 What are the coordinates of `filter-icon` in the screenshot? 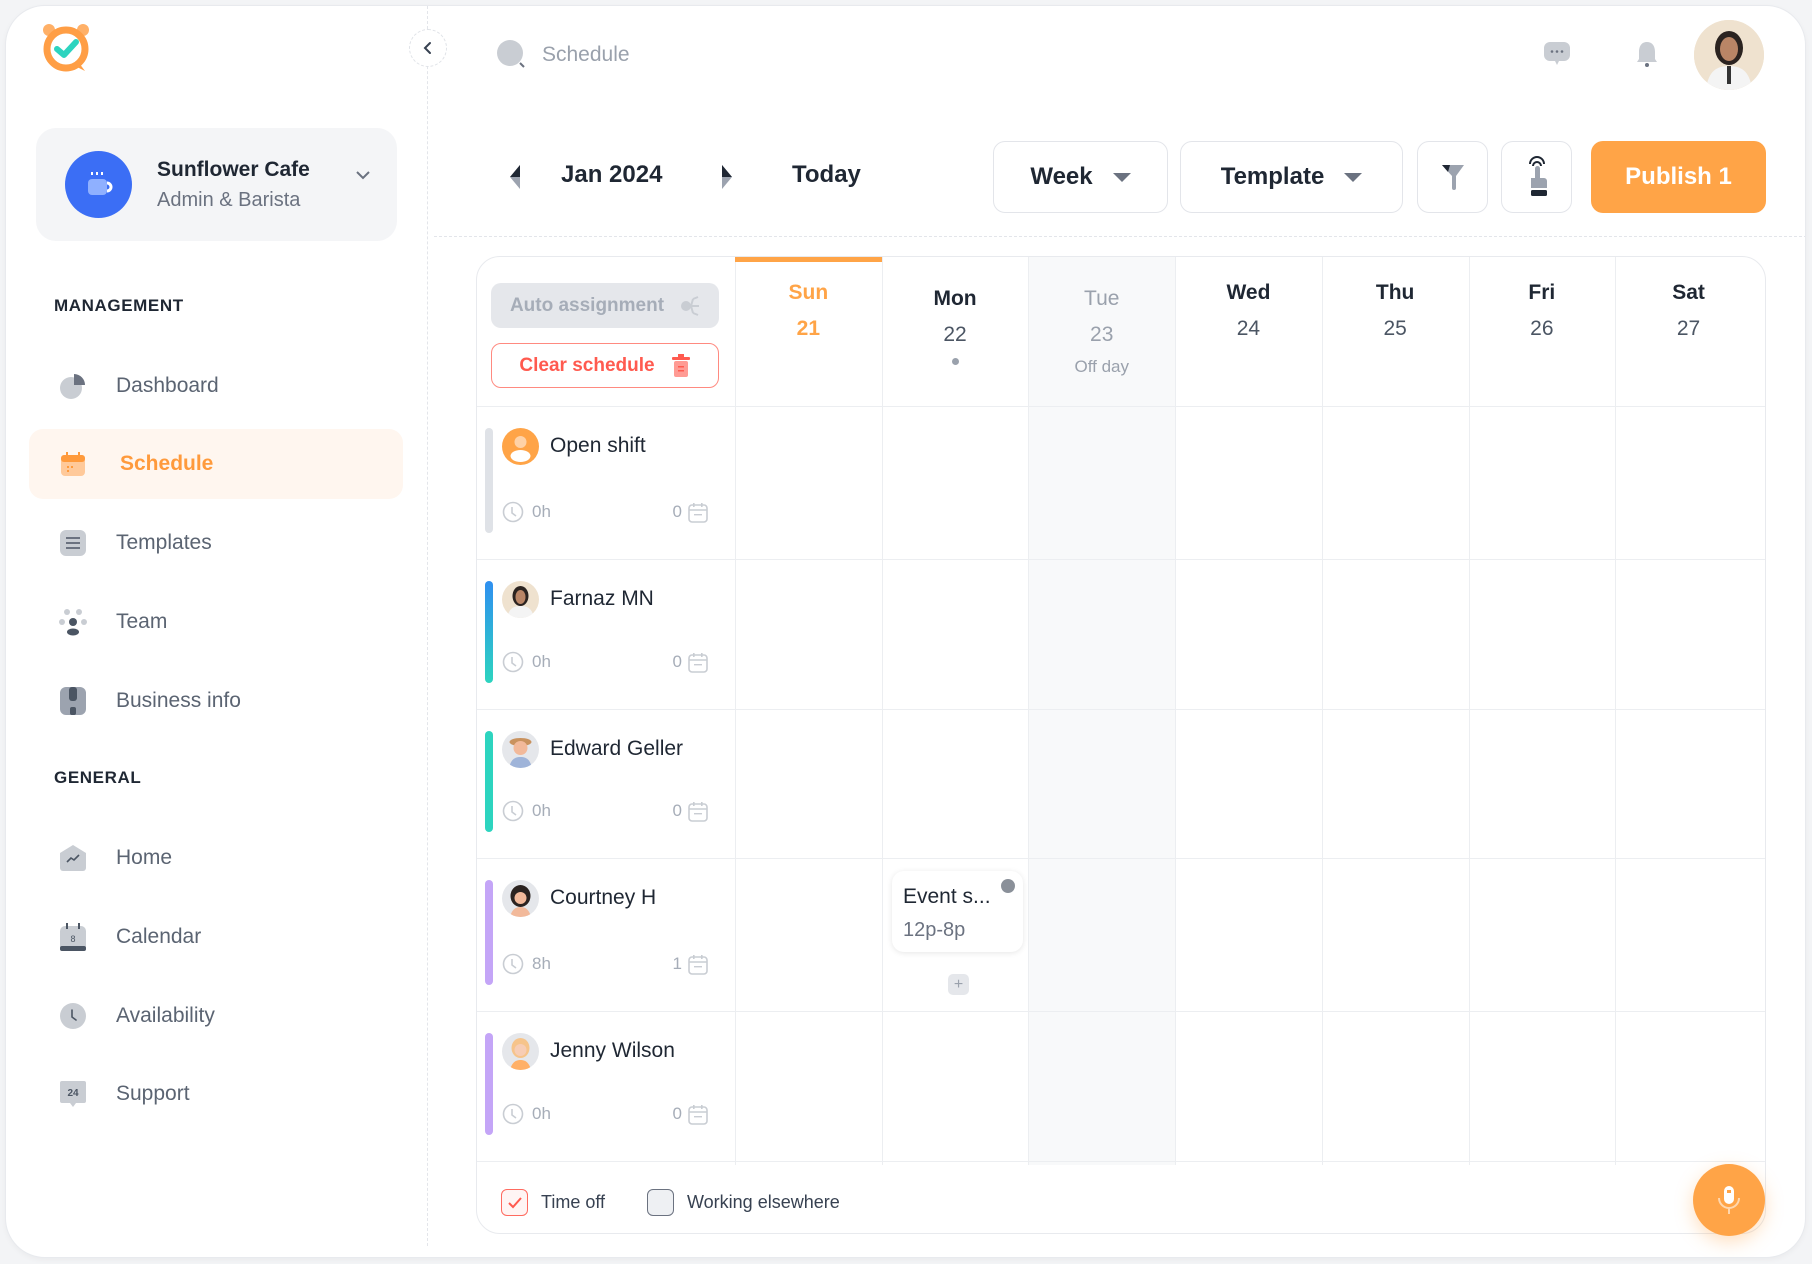 It's located at (1452, 177).